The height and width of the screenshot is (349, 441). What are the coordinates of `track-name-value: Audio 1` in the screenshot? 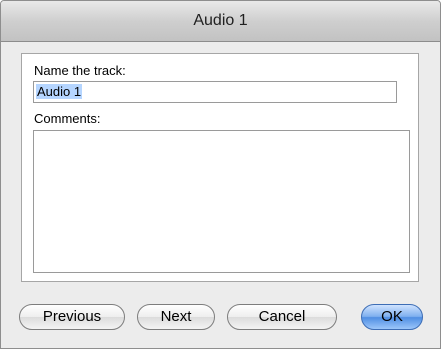 It's located at (59, 91).